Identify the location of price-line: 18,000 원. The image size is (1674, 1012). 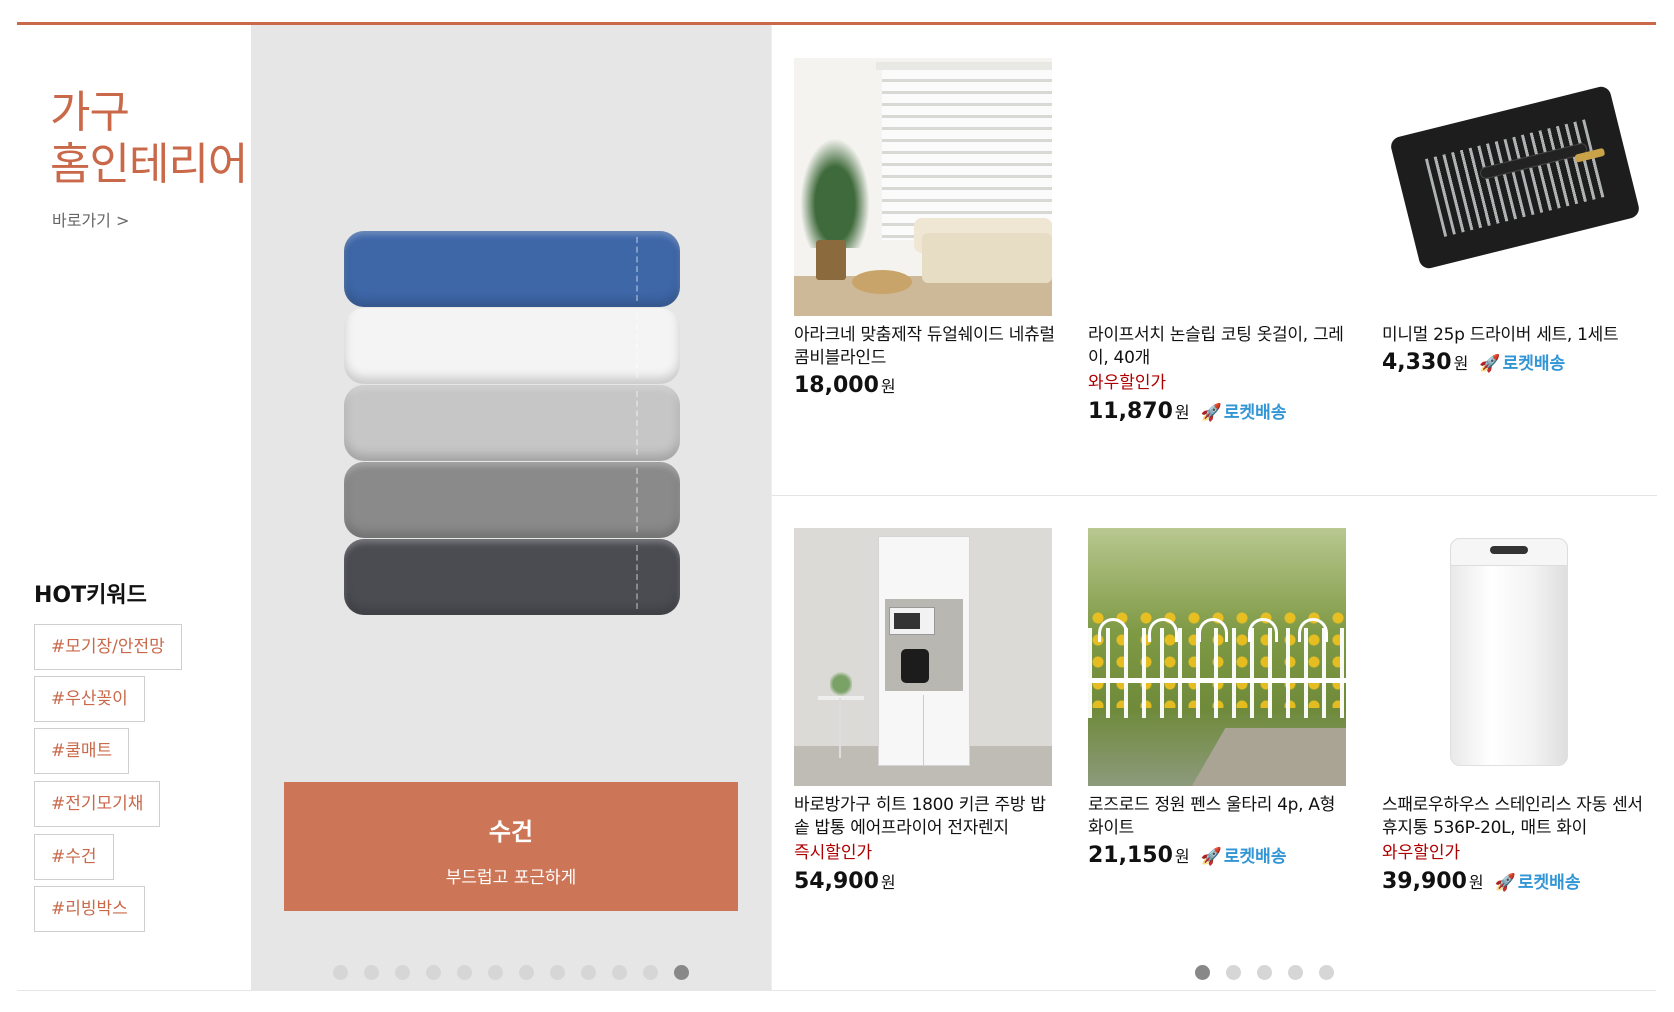
(926, 386).